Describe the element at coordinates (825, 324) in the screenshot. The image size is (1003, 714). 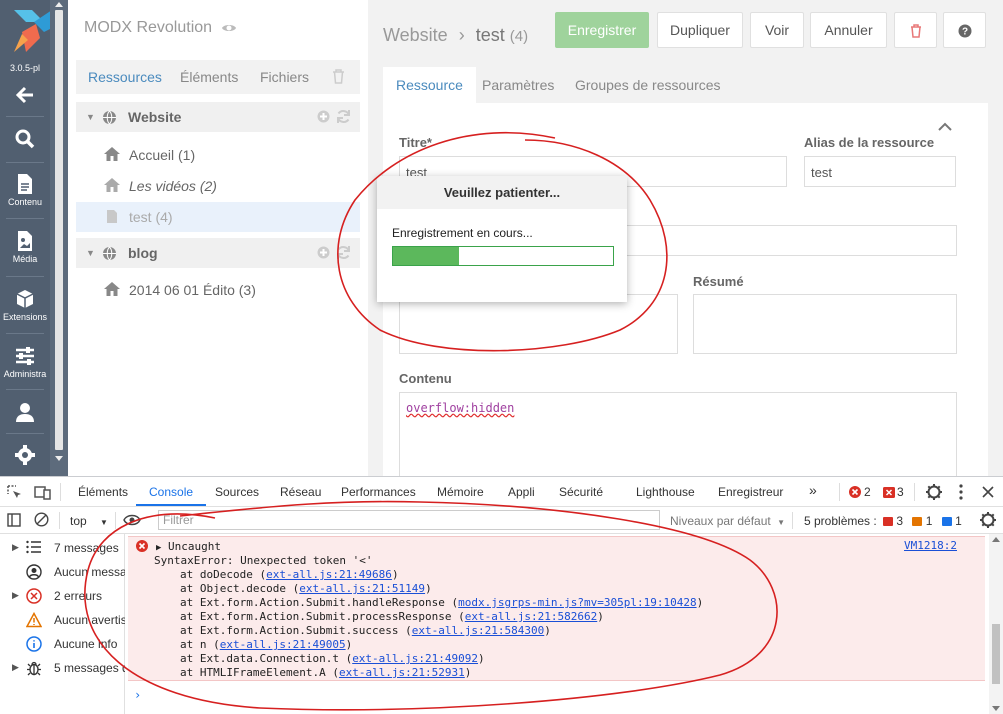
I see `summary-input` at that location.